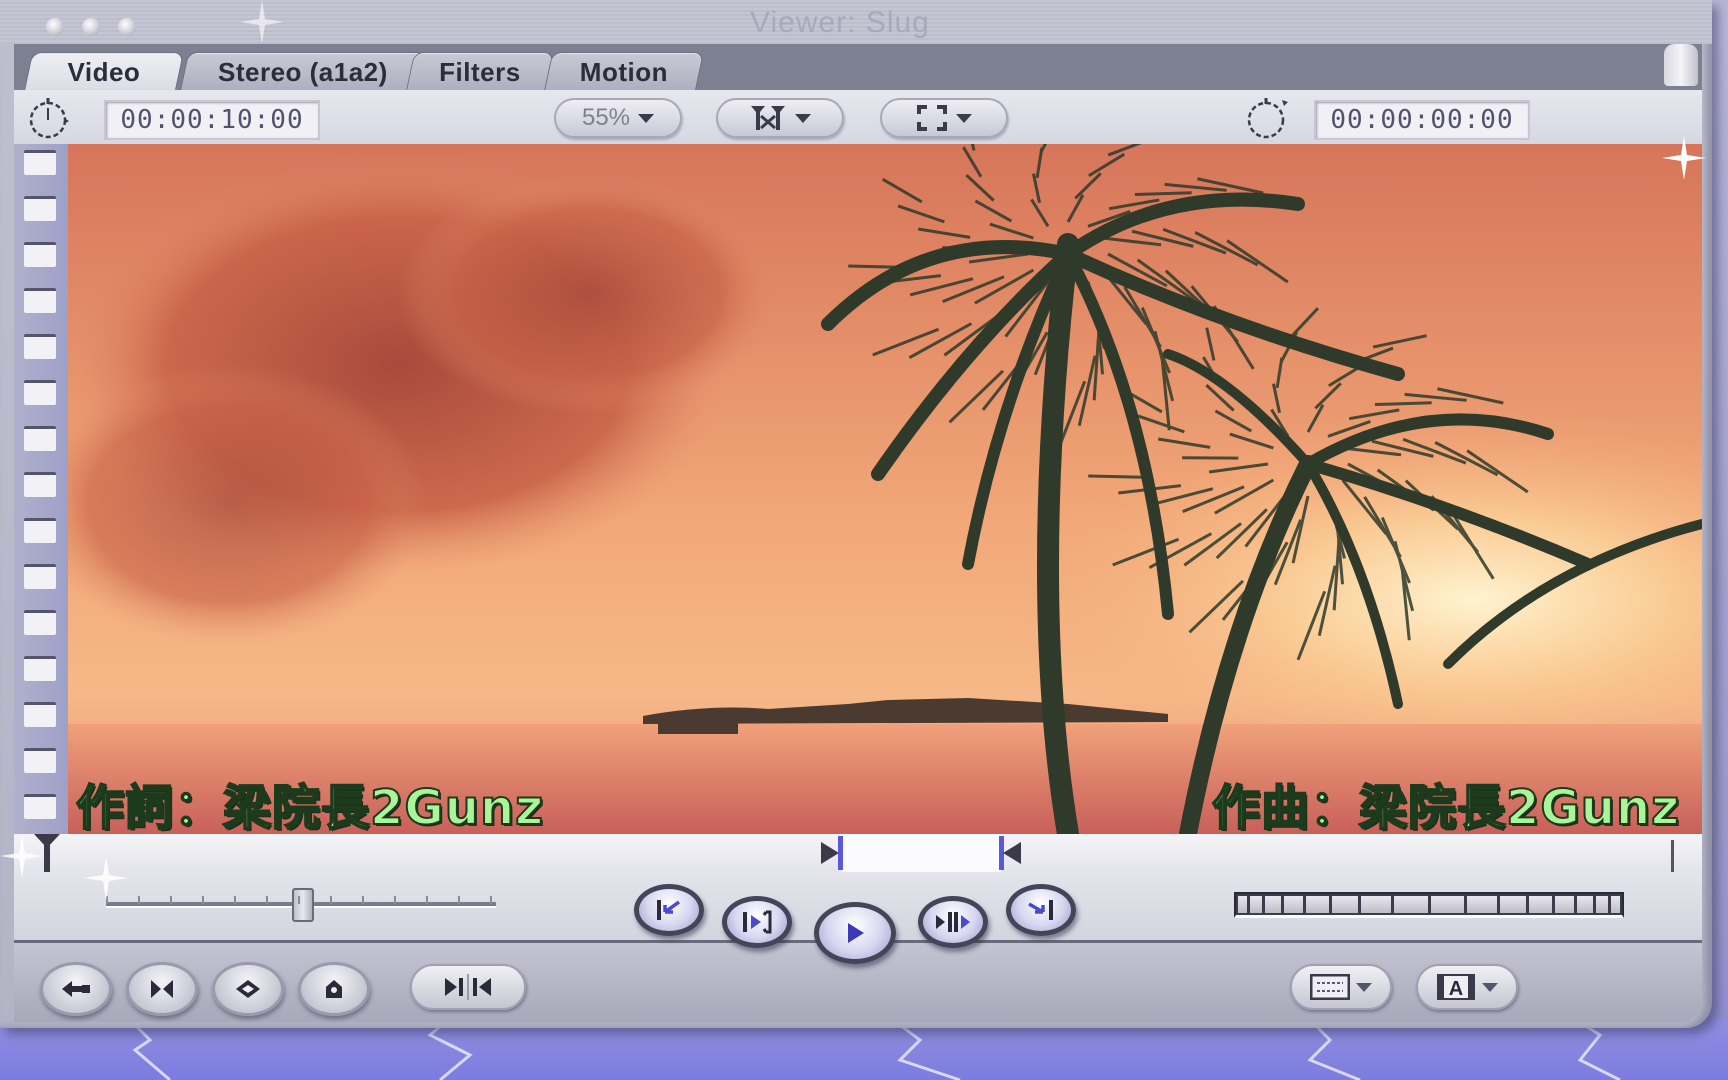 The height and width of the screenshot is (1080, 1728). I want to click on tab-stereo: Stereo (a1a2), so click(303, 71).